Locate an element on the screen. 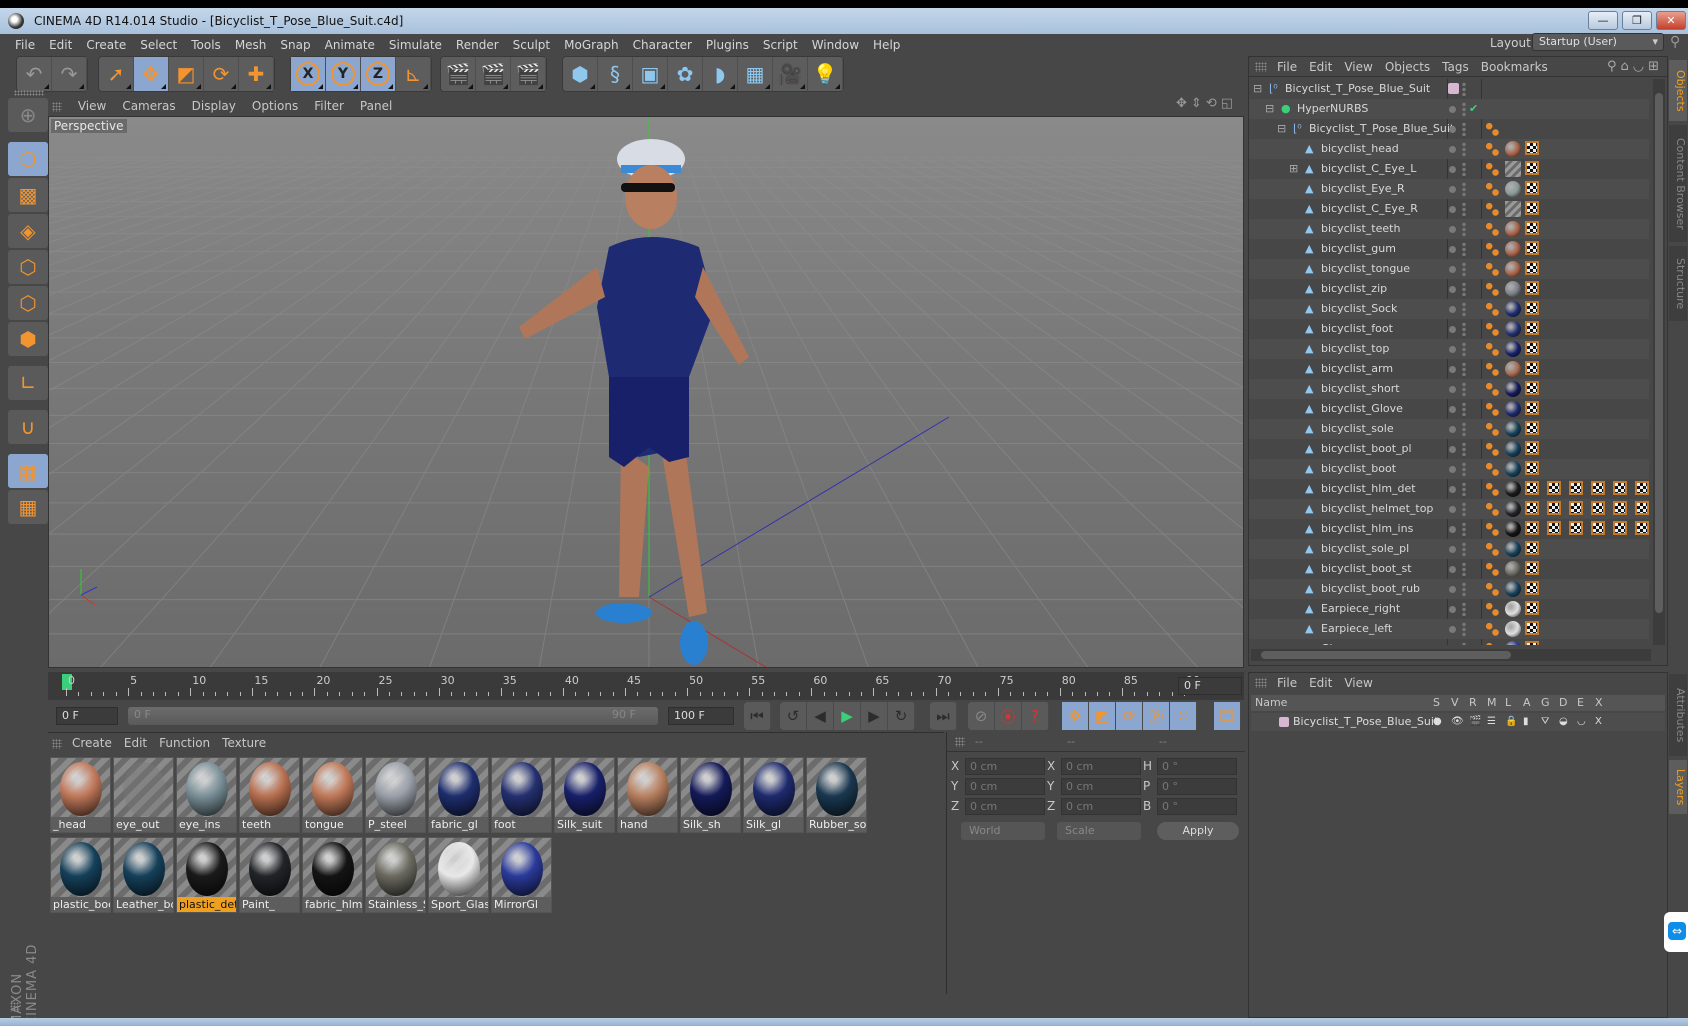 The width and height of the screenshot is (1688, 1026). material-swatch: tongue is located at coordinates (332, 795).